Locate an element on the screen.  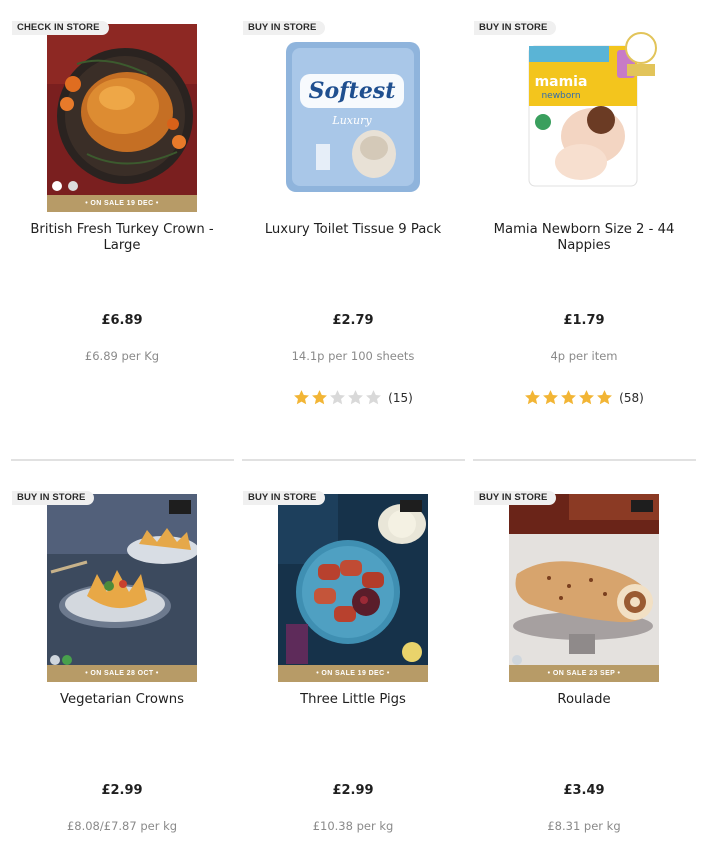
review-count: (58) is located at coordinates (631, 397).